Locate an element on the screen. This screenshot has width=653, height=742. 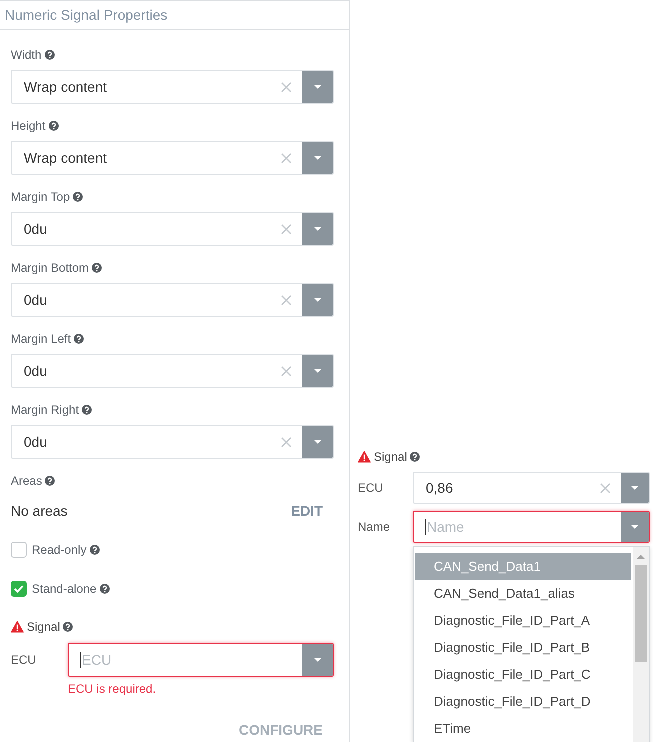
areas-value: No areas is located at coordinates (39, 511).